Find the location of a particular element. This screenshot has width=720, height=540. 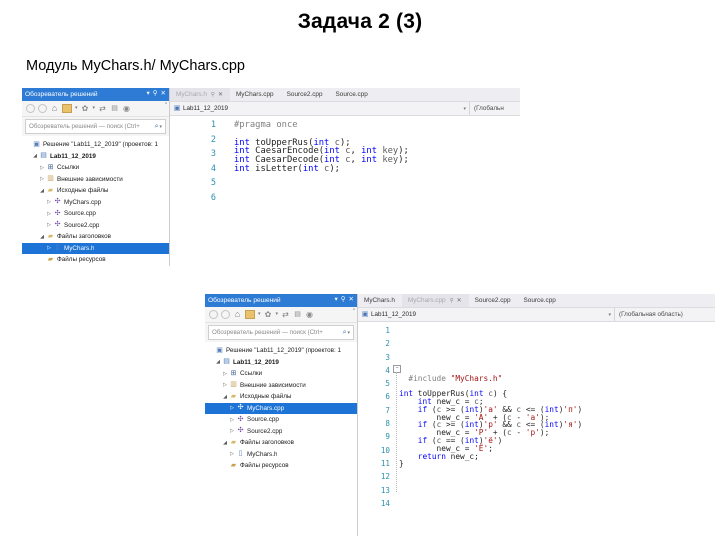

code-line: new_c = 'Ё'; is located at coordinates (557, 447).